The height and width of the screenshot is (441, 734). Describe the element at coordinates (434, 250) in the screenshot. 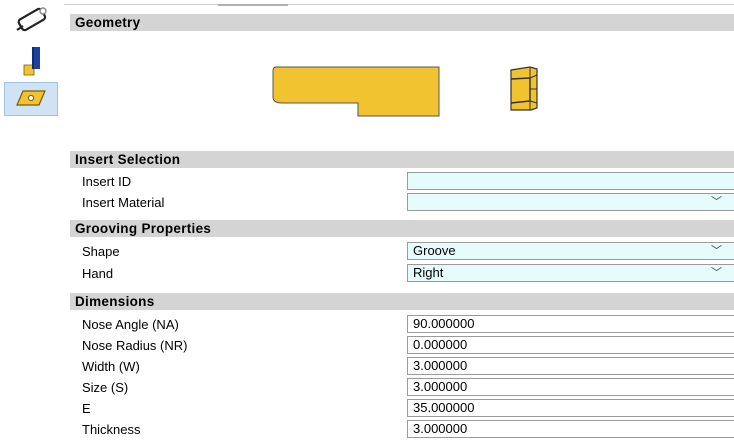

I see `shape-value: Groove` at that location.